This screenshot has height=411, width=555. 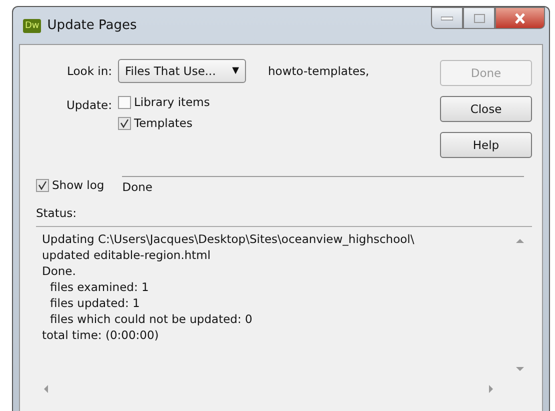 I want to click on app-badge: Dw, so click(x=32, y=25).